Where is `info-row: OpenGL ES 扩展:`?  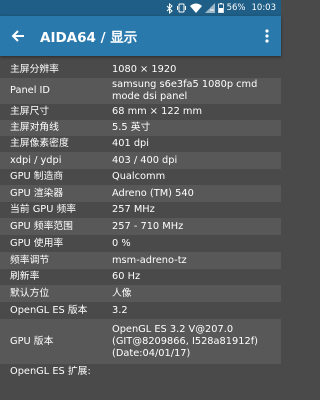
info-row: OpenGL ES 扩展: is located at coordinates (140, 372).